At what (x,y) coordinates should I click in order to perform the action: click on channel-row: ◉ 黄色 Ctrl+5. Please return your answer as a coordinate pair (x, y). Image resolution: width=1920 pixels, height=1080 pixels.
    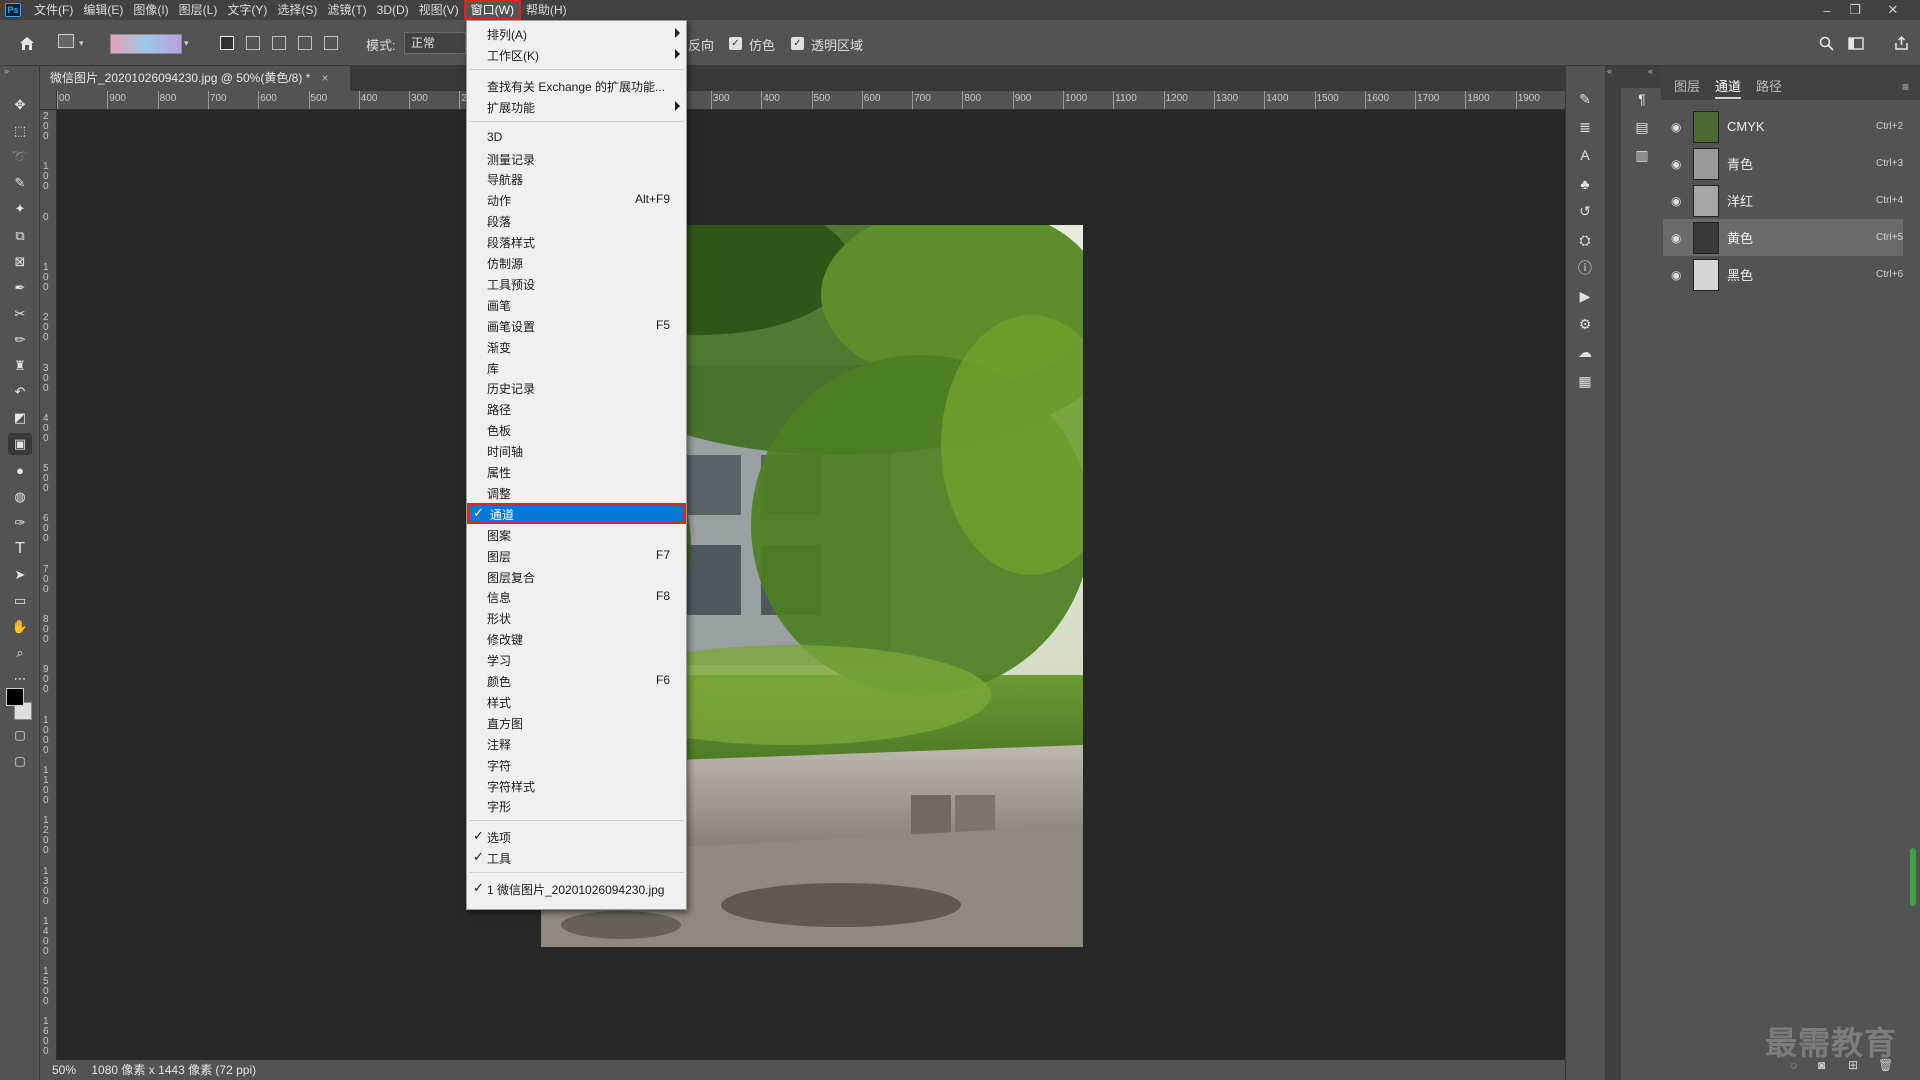
    Looking at the image, I should click on (1783, 237).